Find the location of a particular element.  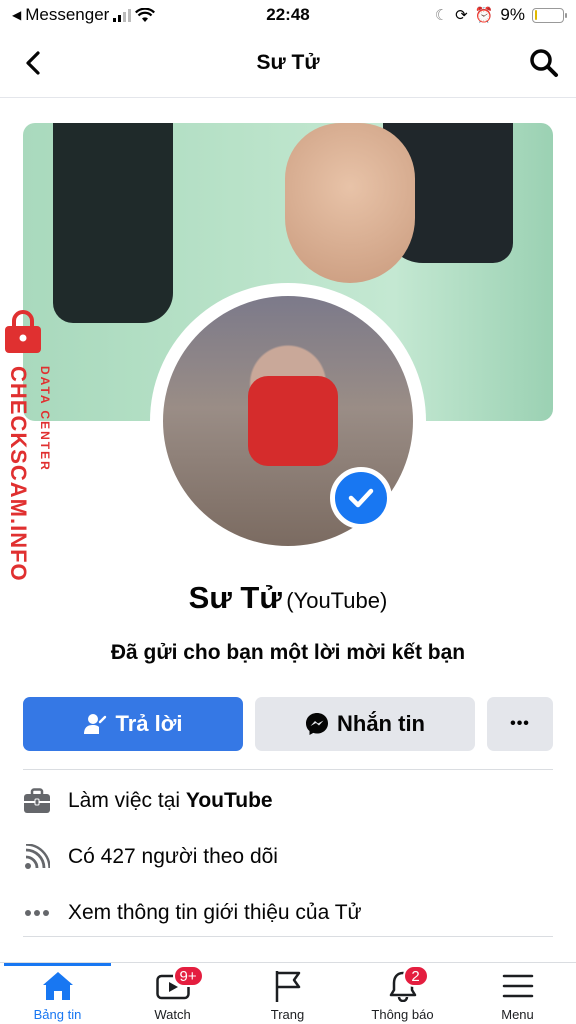

tab-label: Watch is located at coordinates (172, 1014).